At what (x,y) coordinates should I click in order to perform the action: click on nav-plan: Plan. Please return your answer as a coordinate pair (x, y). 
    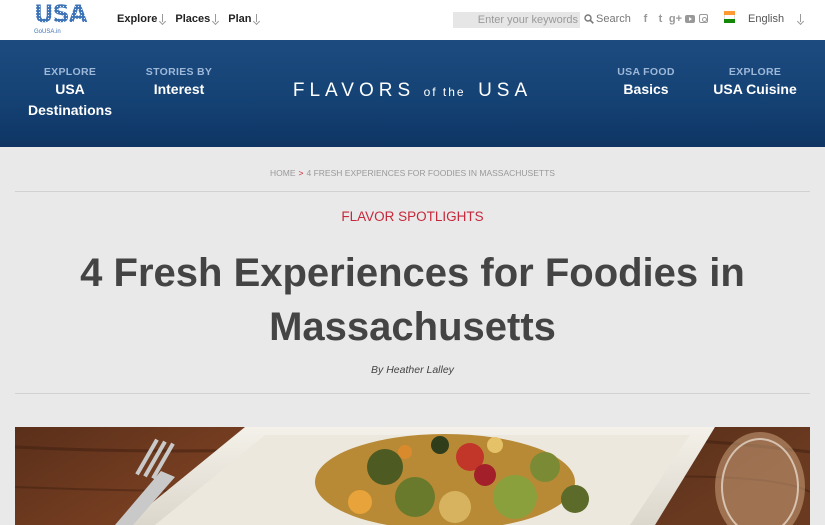
    Looking at the image, I should click on (244, 19).